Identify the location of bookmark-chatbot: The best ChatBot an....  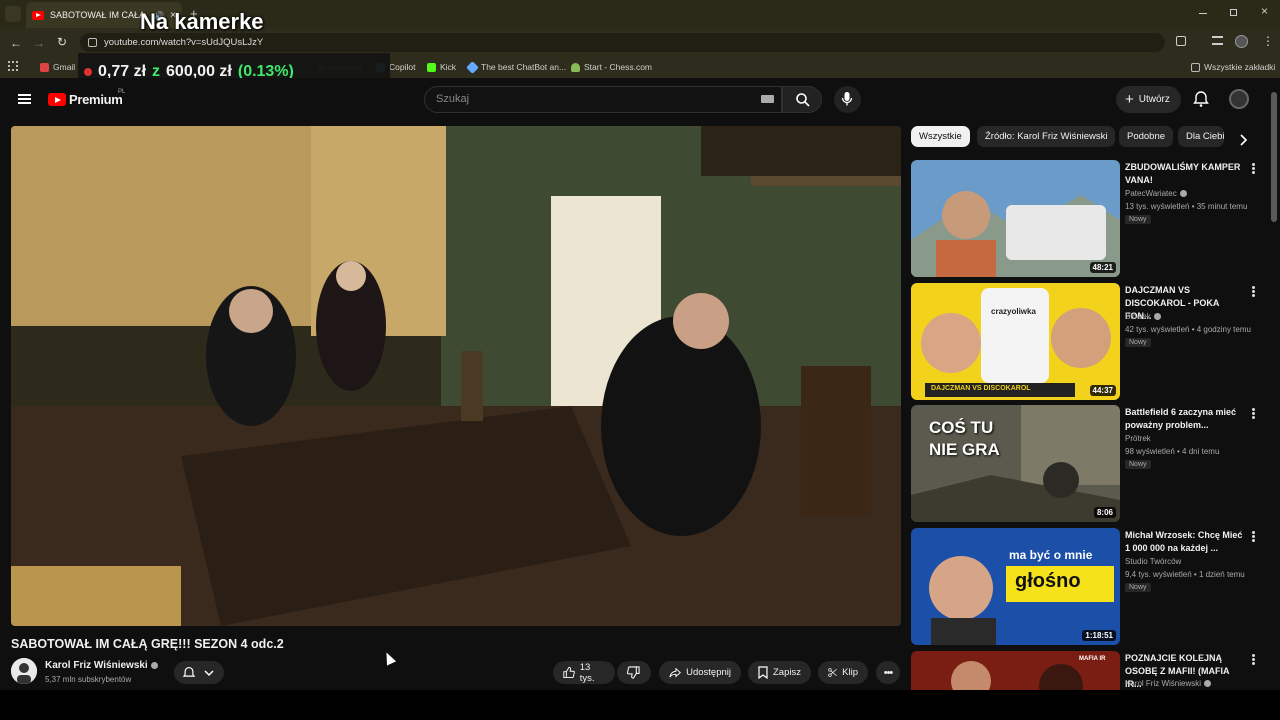
(516, 67).